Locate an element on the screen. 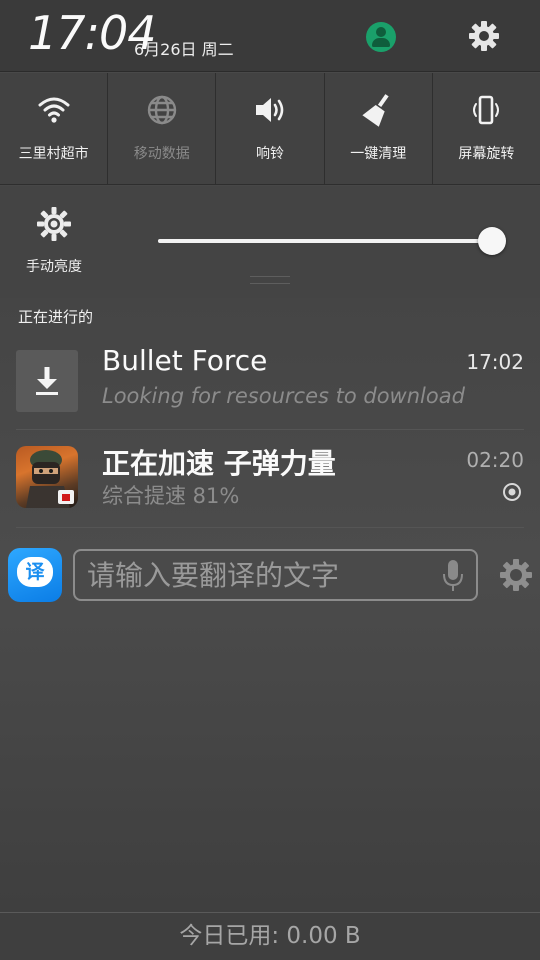 The height and width of the screenshot is (960, 540). translator-app-icon: 译 is located at coordinates (35, 575).